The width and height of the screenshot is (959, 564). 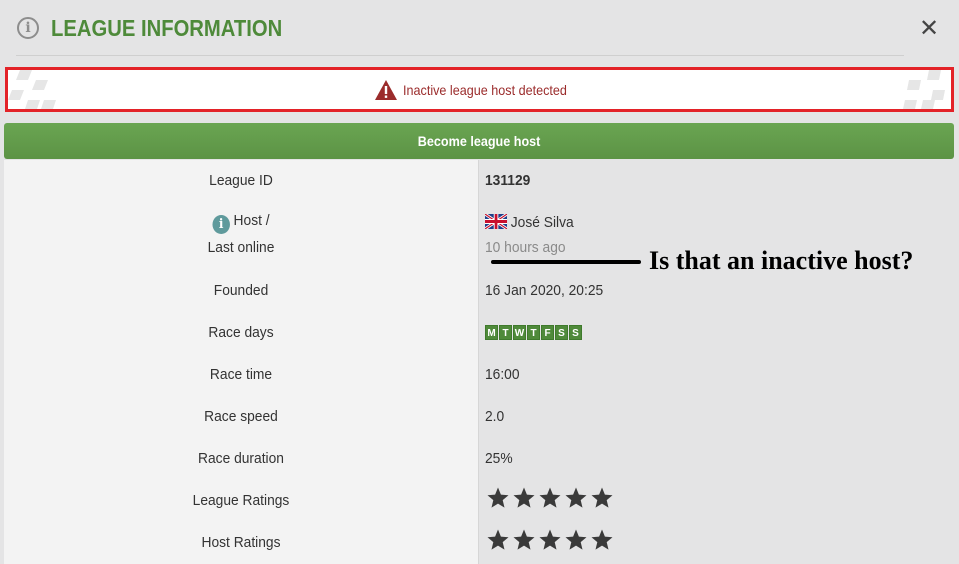 What do you see at coordinates (781, 260) in the screenshot?
I see `annotation-text: Is that an inactive host?` at bounding box center [781, 260].